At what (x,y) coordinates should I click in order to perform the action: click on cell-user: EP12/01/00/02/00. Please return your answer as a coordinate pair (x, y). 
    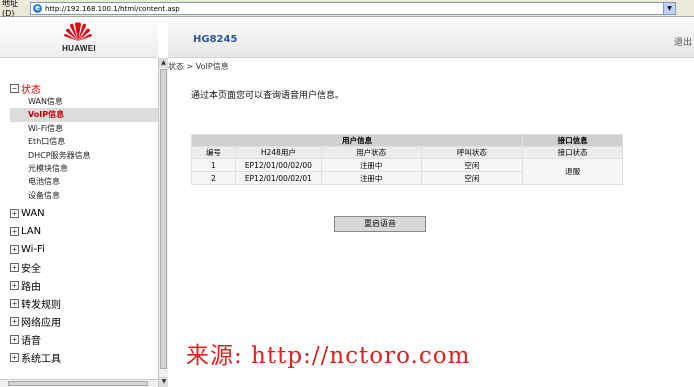
    Looking at the image, I should click on (278, 165).